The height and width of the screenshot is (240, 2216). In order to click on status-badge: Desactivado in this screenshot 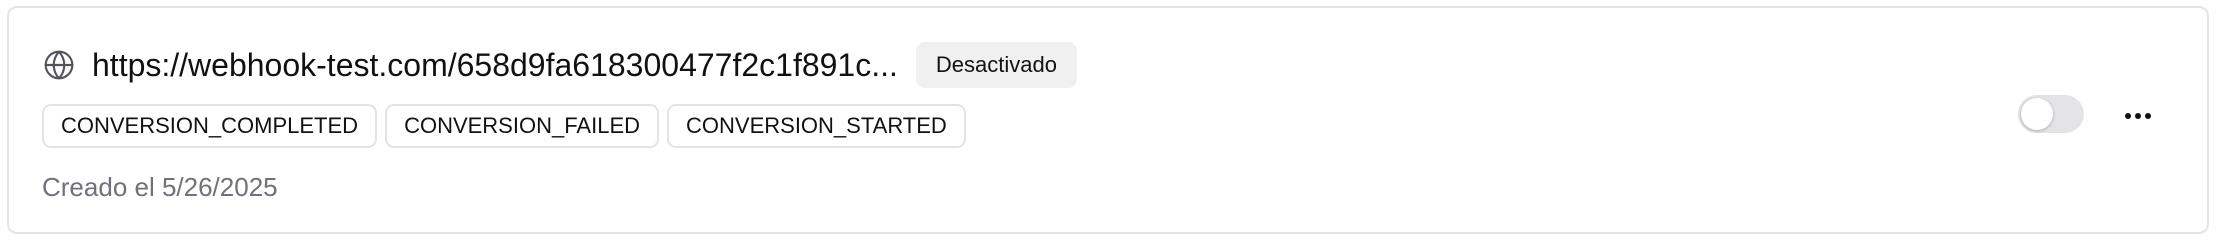, I will do `click(996, 65)`.